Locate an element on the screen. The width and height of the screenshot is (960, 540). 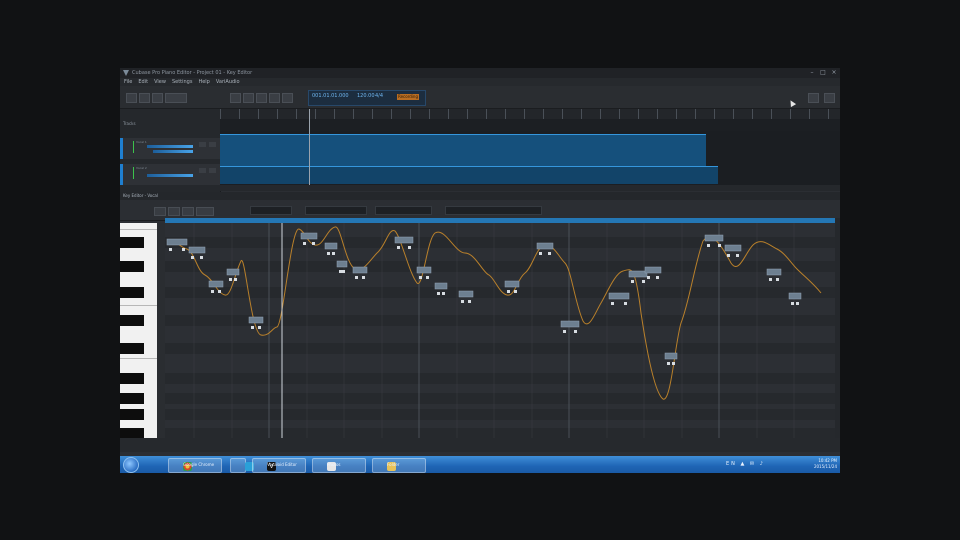
select-tool-button is located at coordinates (160, 211).